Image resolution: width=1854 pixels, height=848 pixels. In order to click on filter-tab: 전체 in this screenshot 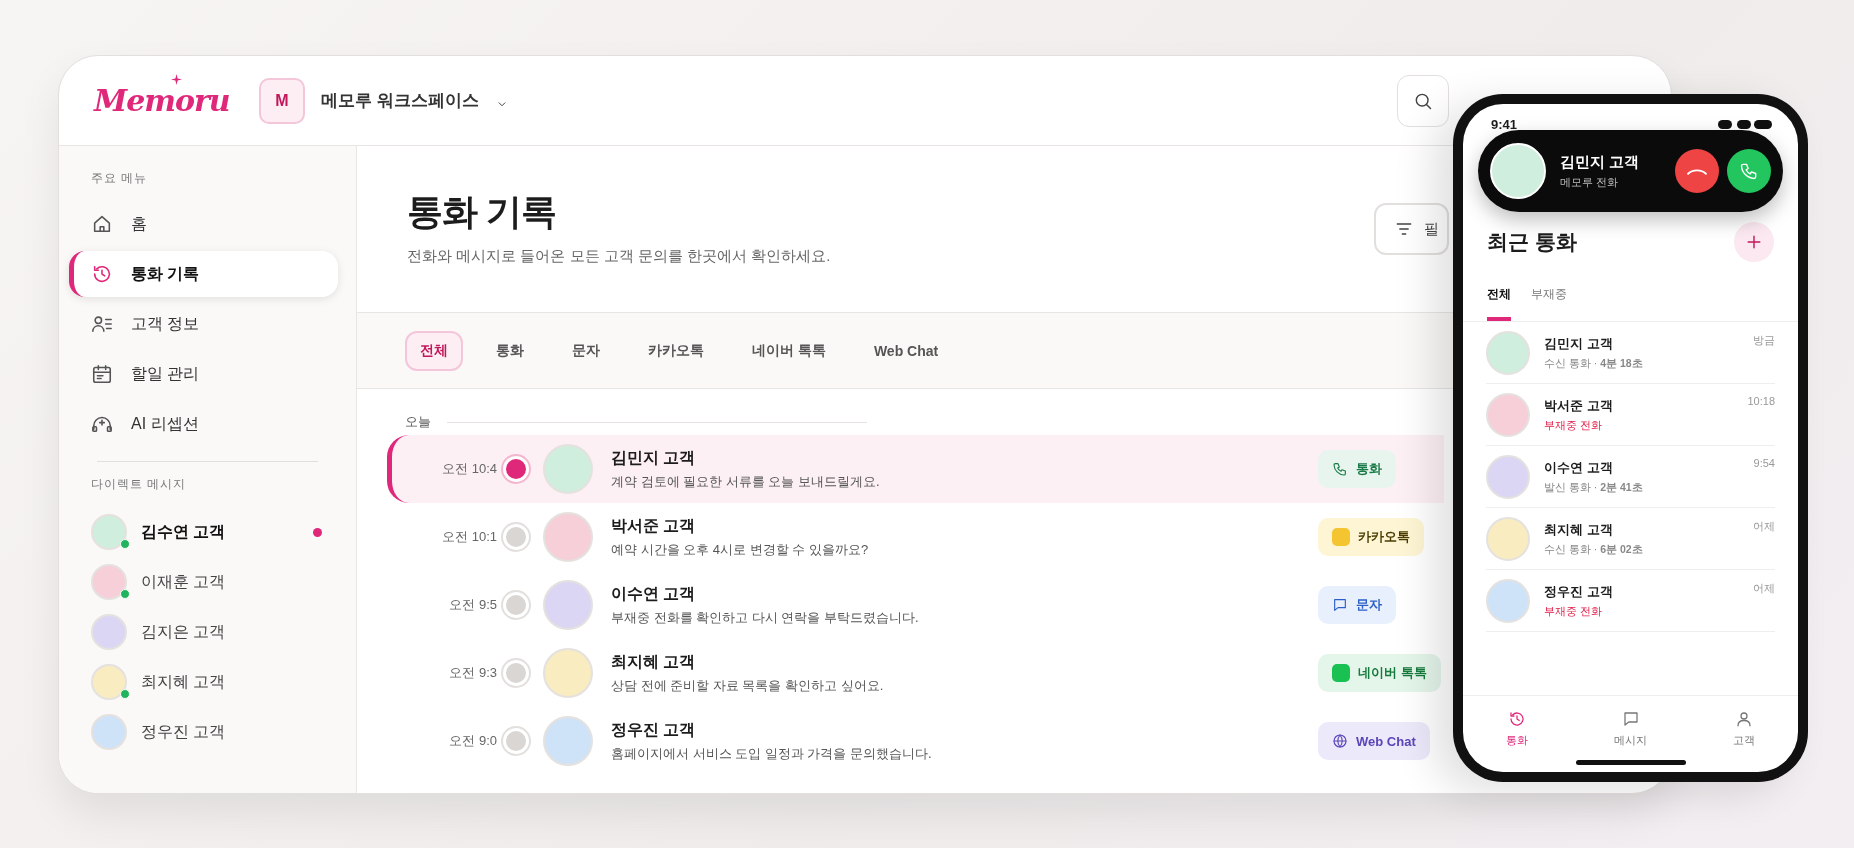, I will do `click(434, 350)`.